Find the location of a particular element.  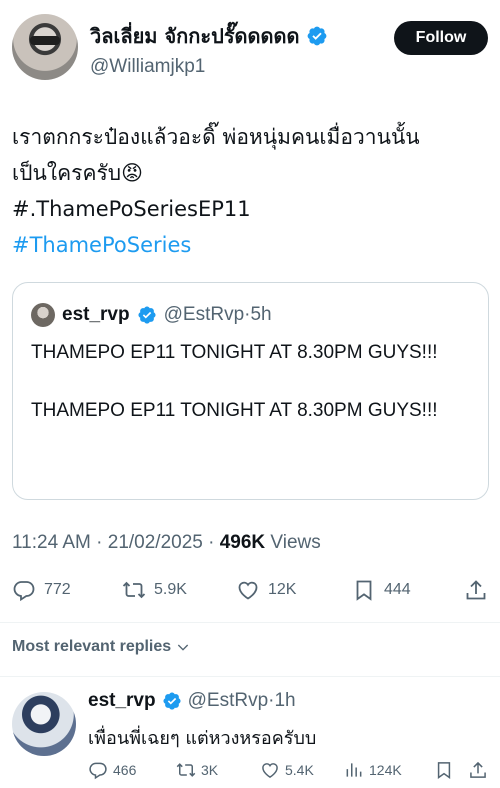

views-count: 496K is located at coordinates (242, 542).